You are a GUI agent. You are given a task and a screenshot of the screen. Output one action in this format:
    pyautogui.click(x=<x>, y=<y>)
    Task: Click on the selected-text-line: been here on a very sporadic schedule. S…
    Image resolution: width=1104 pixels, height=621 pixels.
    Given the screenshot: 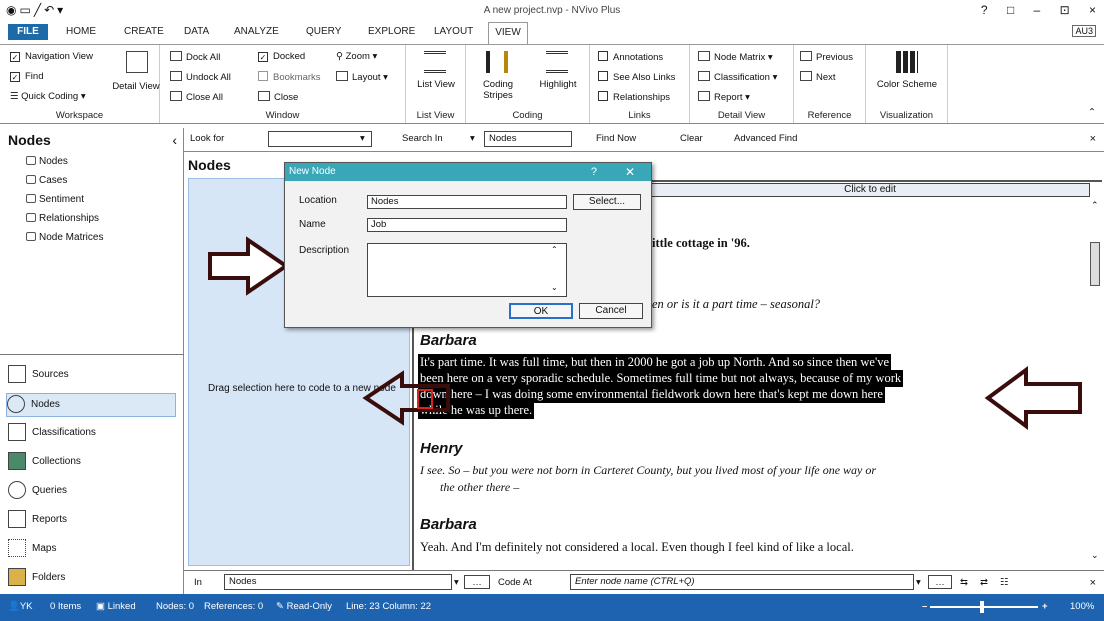 What is the action you would take?
    pyautogui.click(x=661, y=378)
    